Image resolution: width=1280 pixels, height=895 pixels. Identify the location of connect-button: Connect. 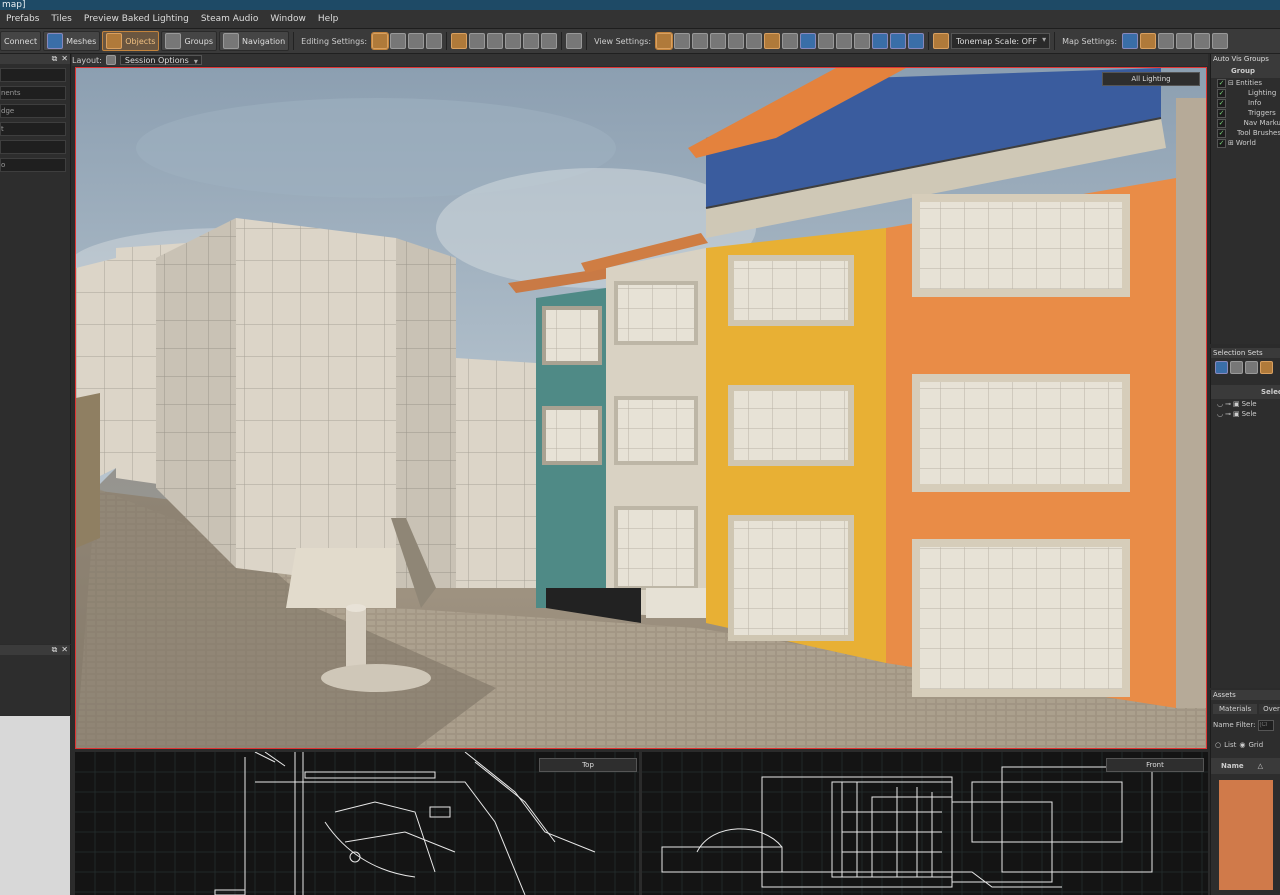
(21, 41).